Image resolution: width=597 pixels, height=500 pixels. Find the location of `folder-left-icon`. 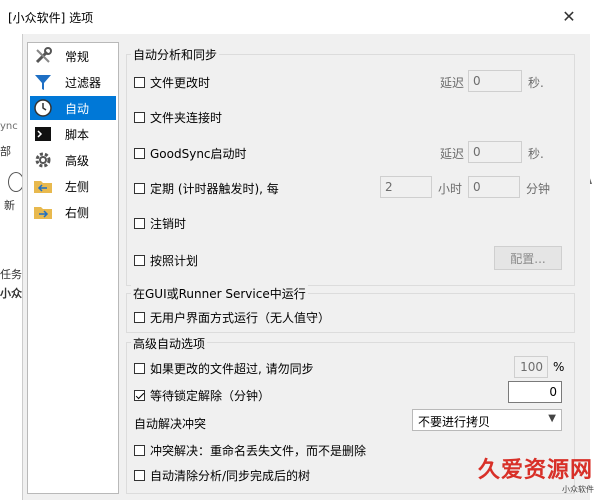

folder-left-icon is located at coordinates (43, 186).